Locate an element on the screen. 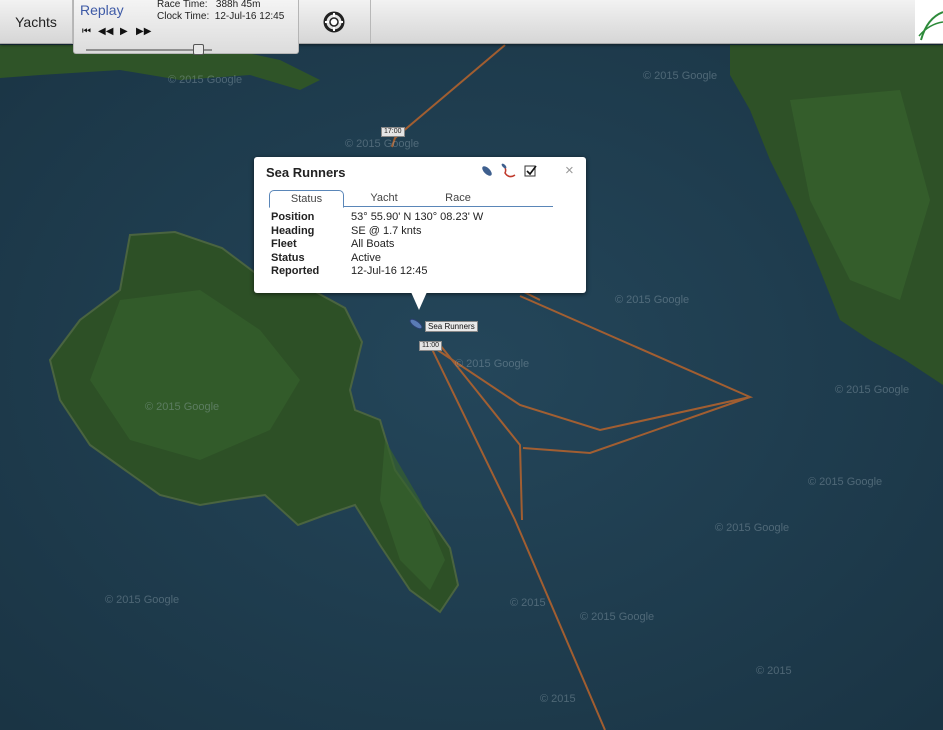 This screenshot has width=943, height=730. field-label: Status is located at coordinates (288, 257).